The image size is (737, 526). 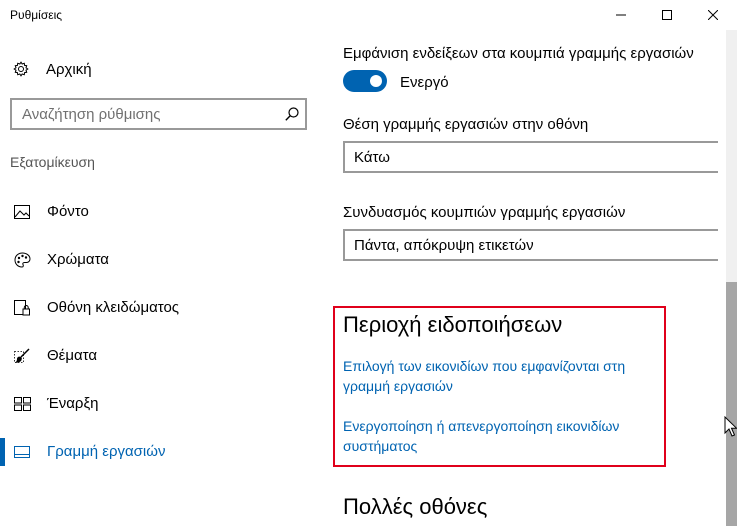 What do you see at coordinates (22, 260) in the screenshot?
I see `palette-icon` at bounding box center [22, 260].